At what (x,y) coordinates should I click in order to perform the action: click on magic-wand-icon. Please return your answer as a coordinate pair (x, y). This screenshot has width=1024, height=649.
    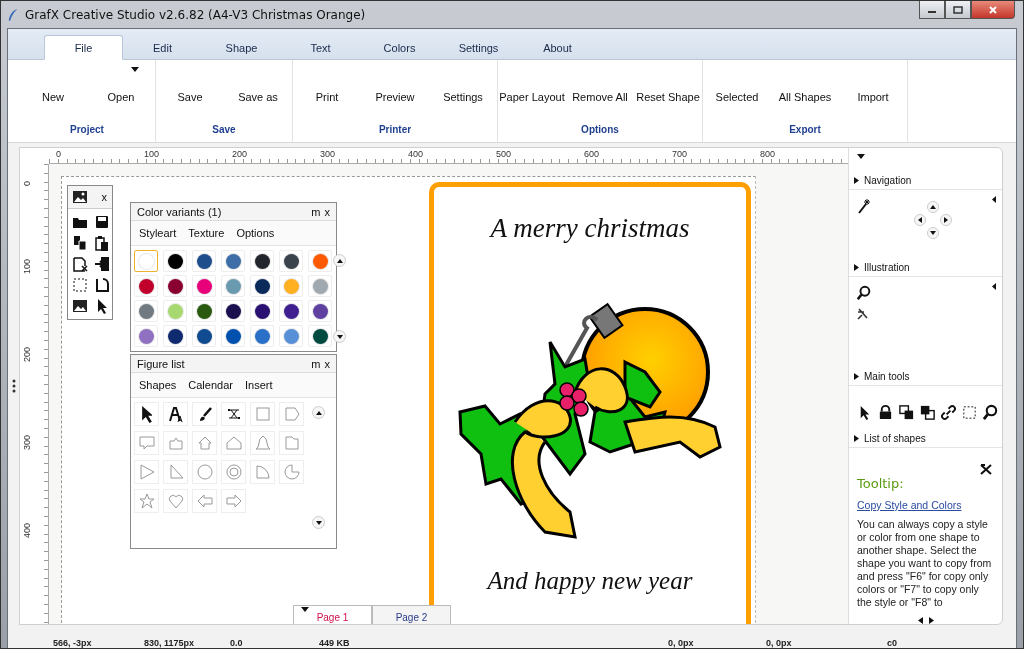
    Looking at the image, I should click on (864, 206).